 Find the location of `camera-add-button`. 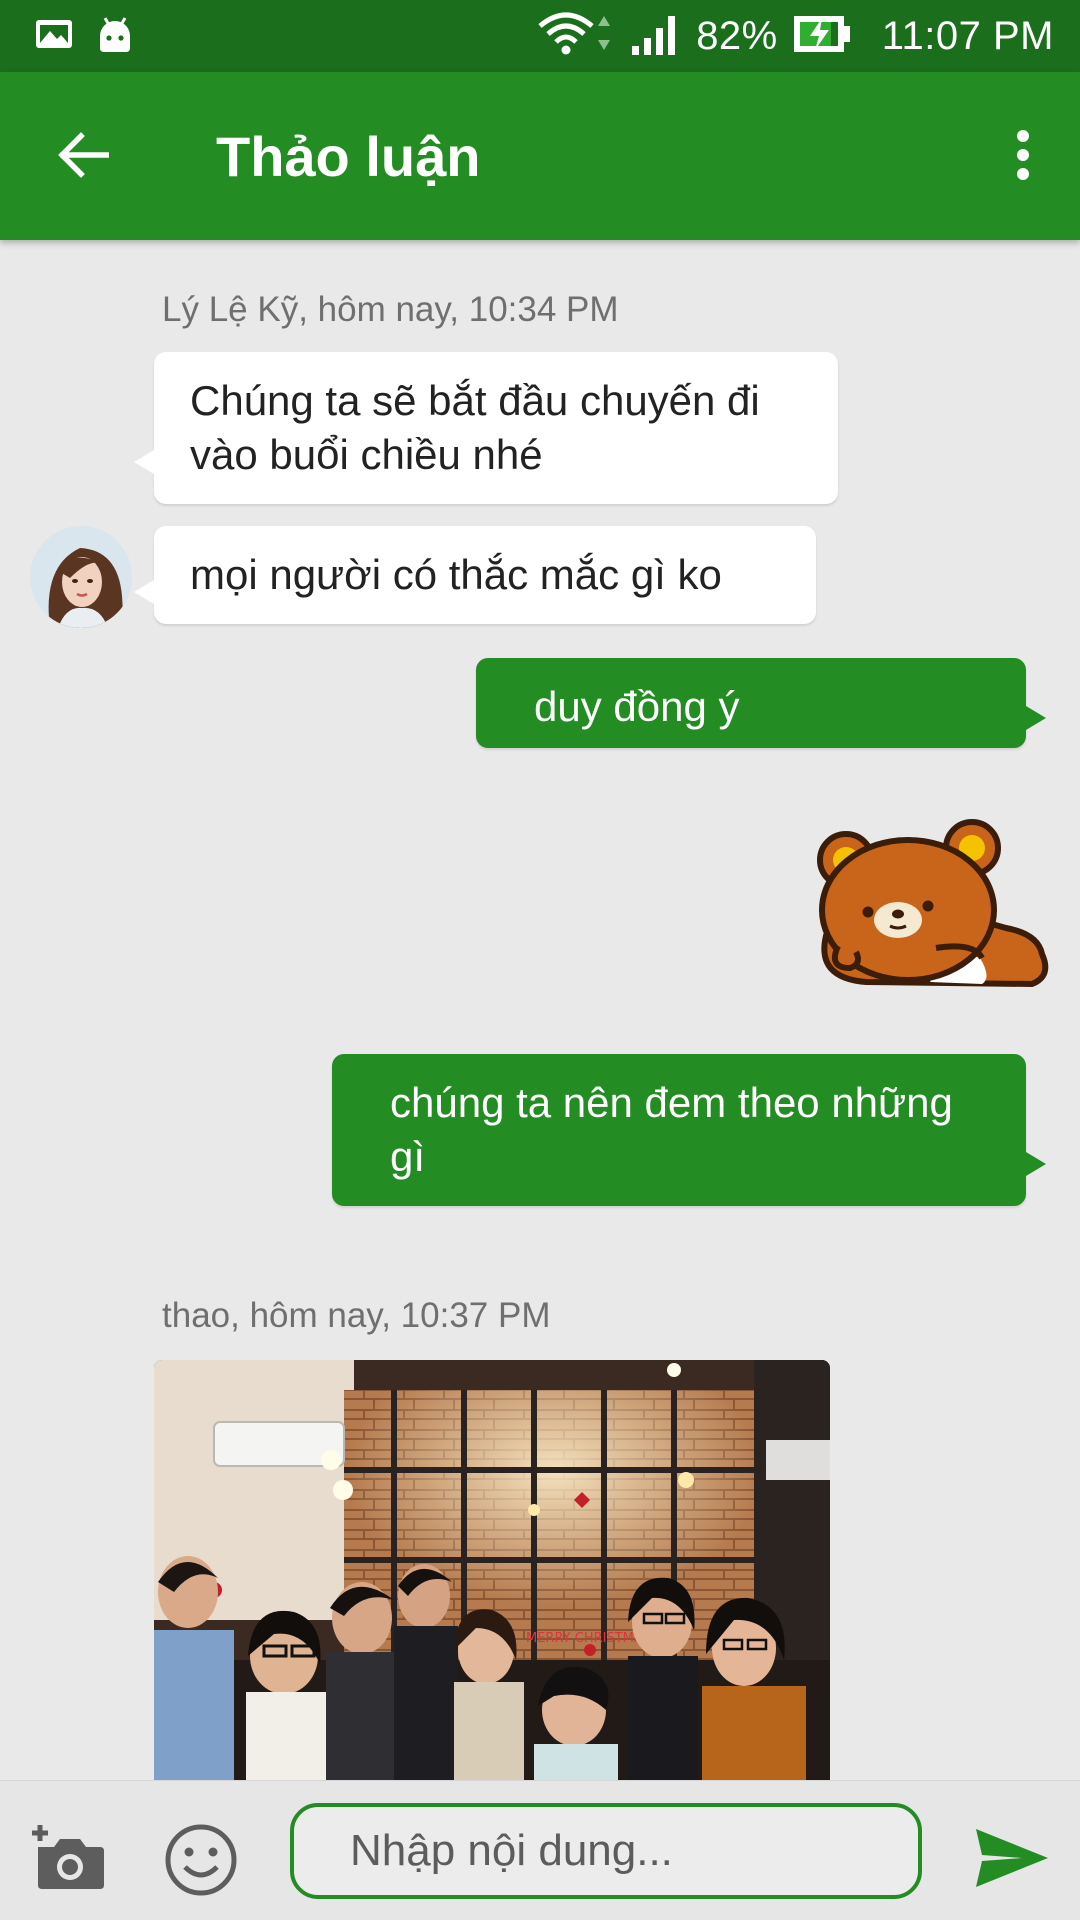

camera-add-button is located at coordinates (67, 1856).